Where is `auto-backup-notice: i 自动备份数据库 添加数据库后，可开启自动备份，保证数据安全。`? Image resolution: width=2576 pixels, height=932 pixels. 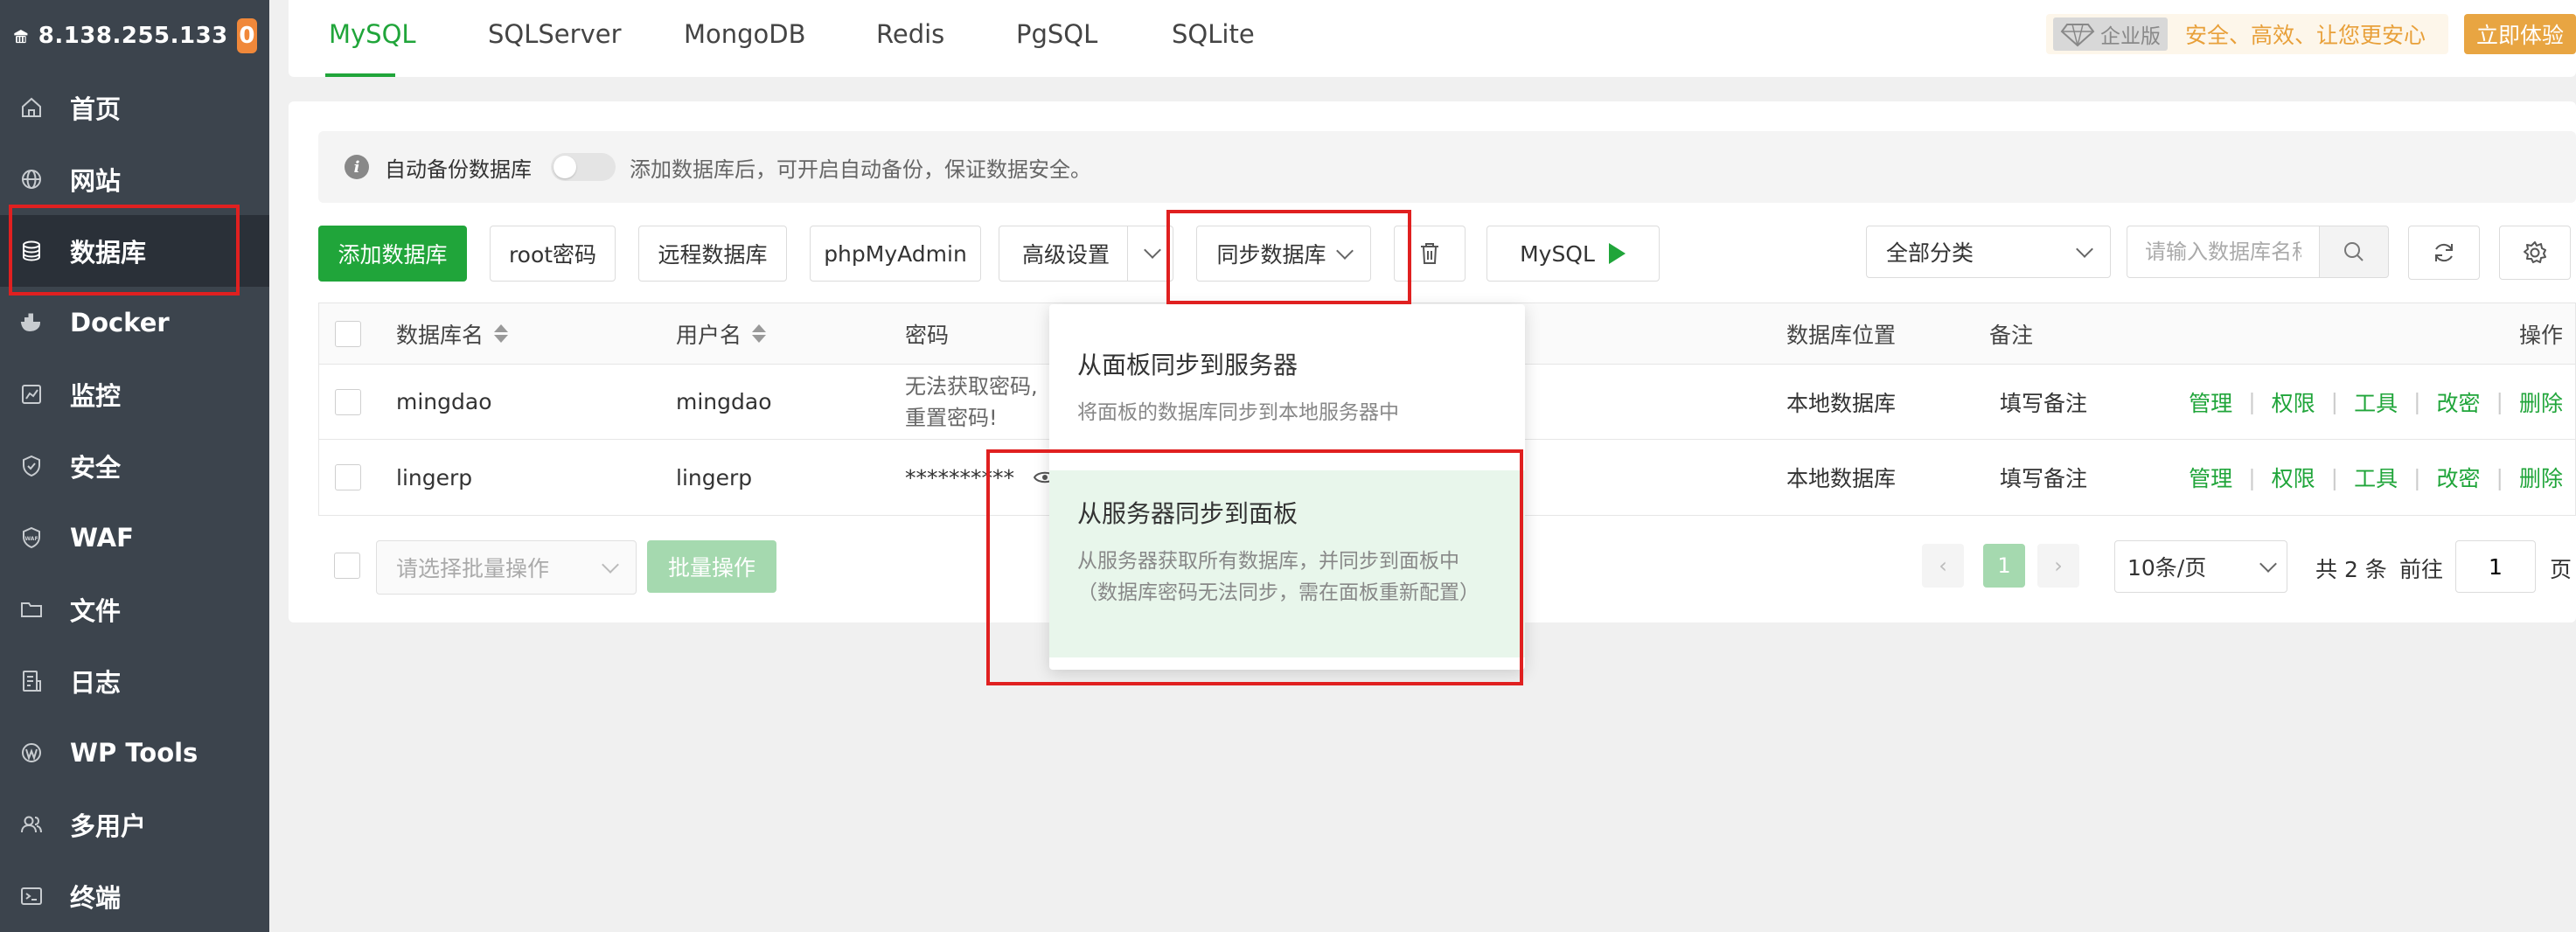 auto-backup-notice: i 自动备份数据库 添加数据库后，可开启自动备份，保证数据安全。 is located at coordinates (1447, 167).